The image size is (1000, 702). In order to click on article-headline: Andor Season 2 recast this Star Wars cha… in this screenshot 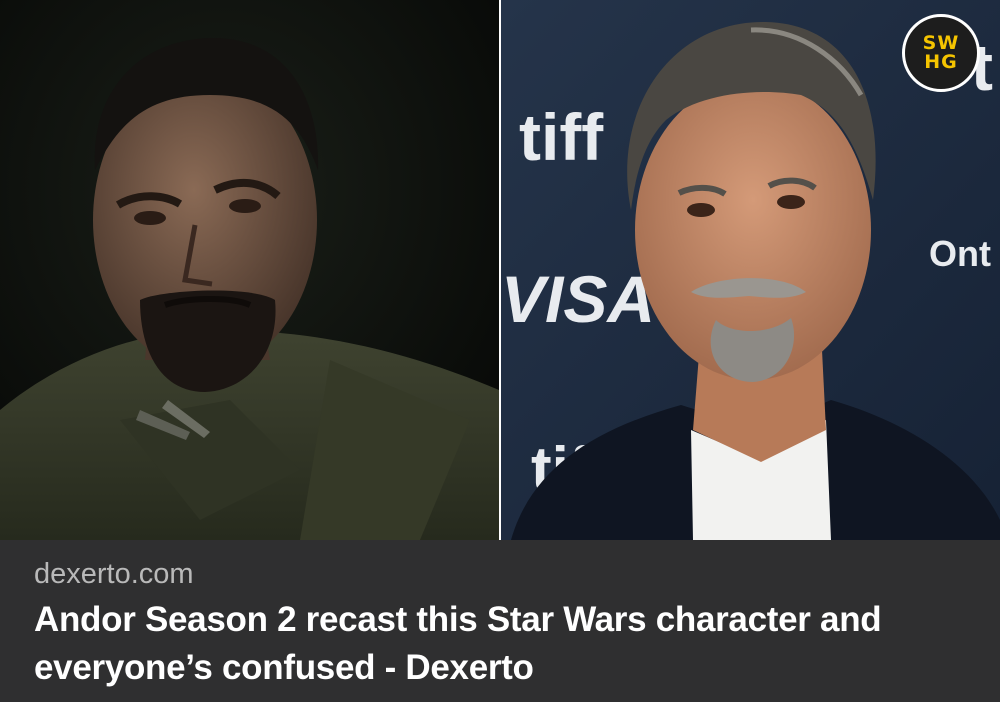, I will do `click(504, 644)`.